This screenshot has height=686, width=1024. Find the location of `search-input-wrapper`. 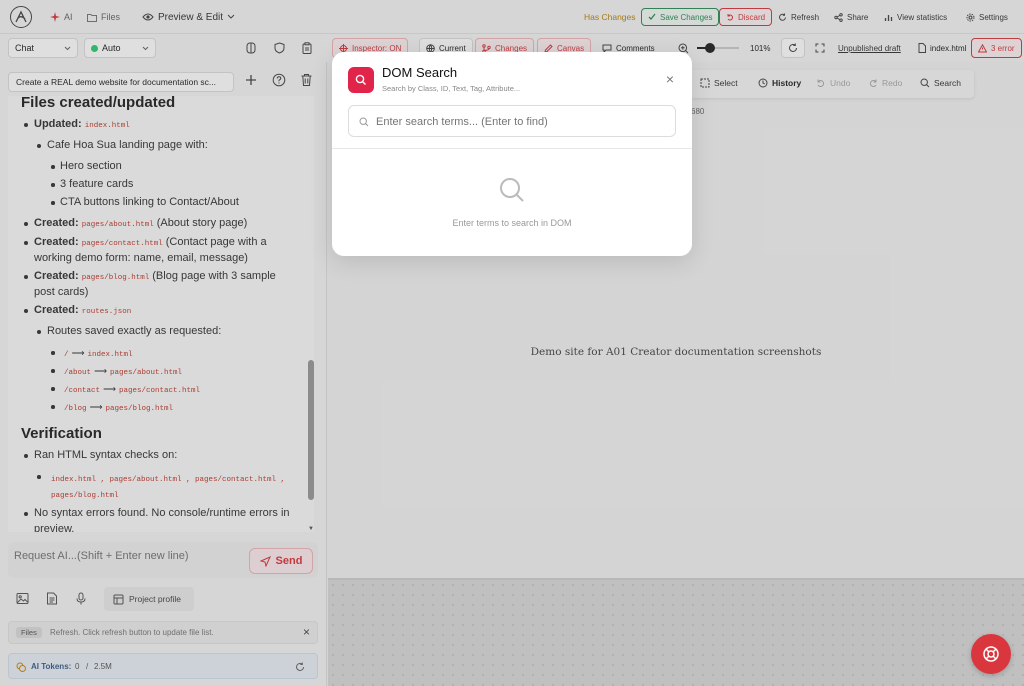

search-input-wrapper is located at coordinates (512, 121).